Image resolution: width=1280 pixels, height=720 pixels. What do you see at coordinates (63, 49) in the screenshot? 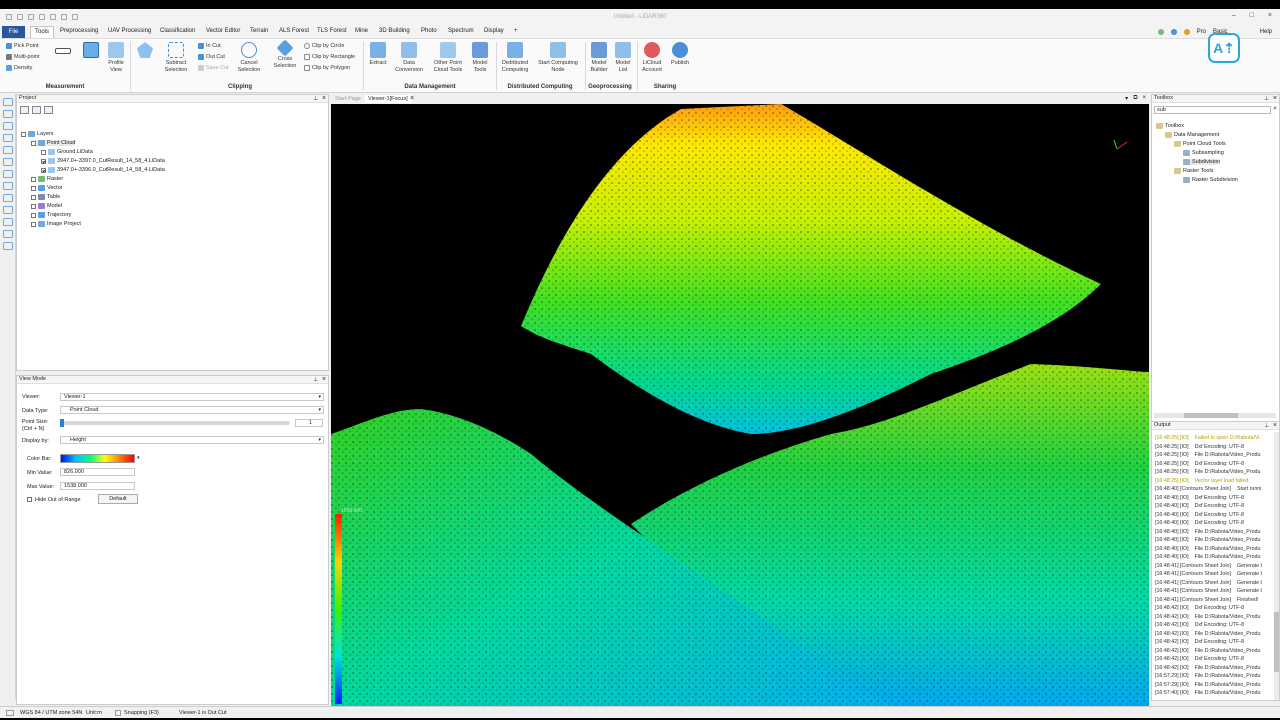
I see `ruler-button` at bounding box center [63, 49].